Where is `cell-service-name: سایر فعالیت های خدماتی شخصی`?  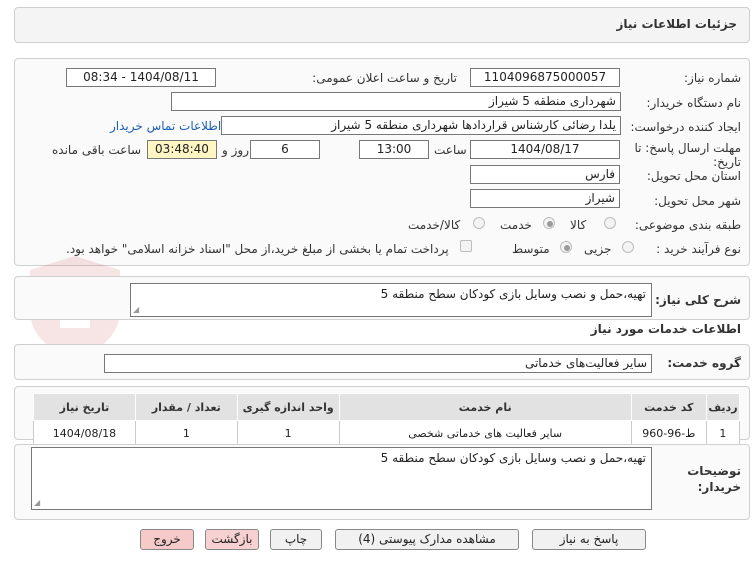
cell-service-name: سایر فعالیت های خدماتی شخصی is located at coordinates (485, 433).